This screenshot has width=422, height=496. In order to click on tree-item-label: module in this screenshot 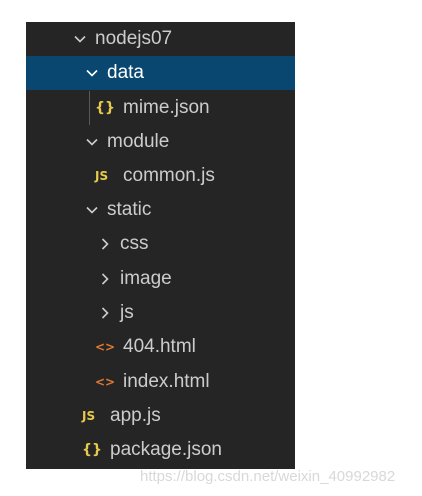, I will do `click(138, 141)`.